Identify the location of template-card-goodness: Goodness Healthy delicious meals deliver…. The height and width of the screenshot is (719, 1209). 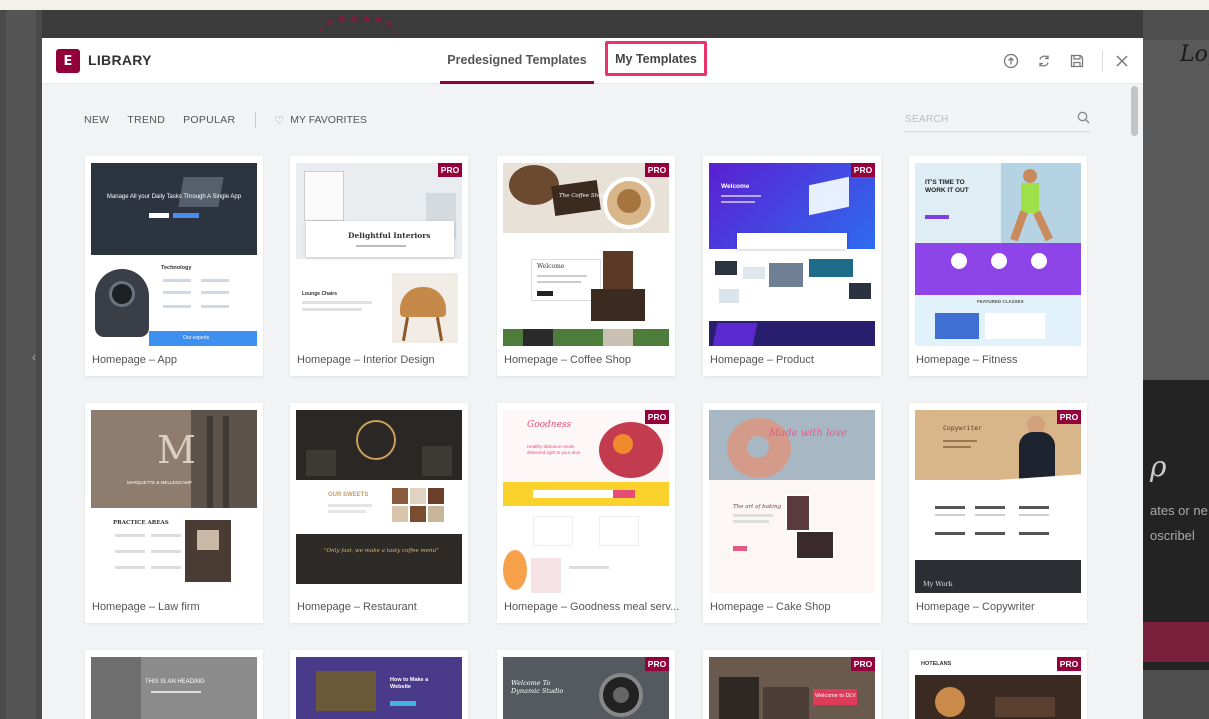
(588, 513).